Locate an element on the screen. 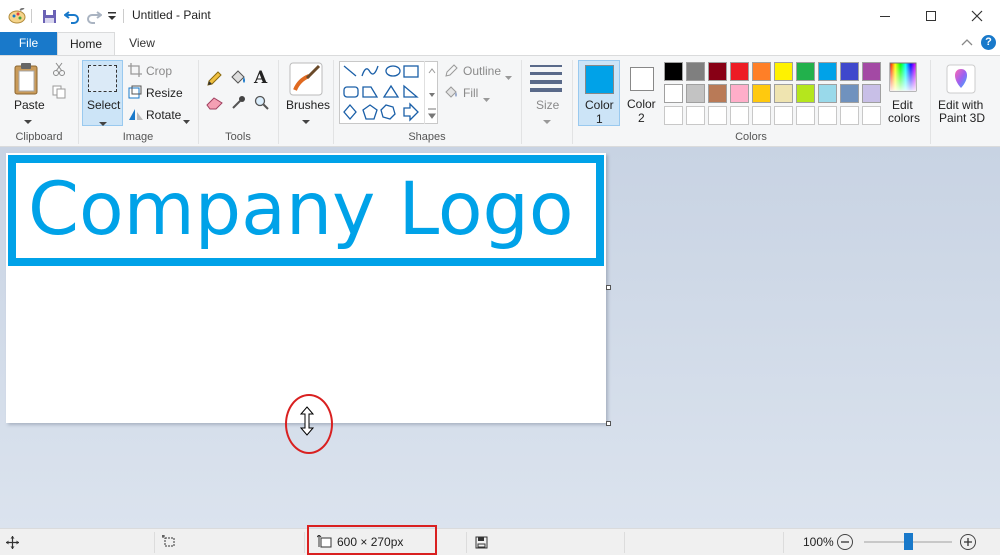 This screenshot has height=555, width=1000. zoom-level-label: 100% is located at coordinates (818, 542).